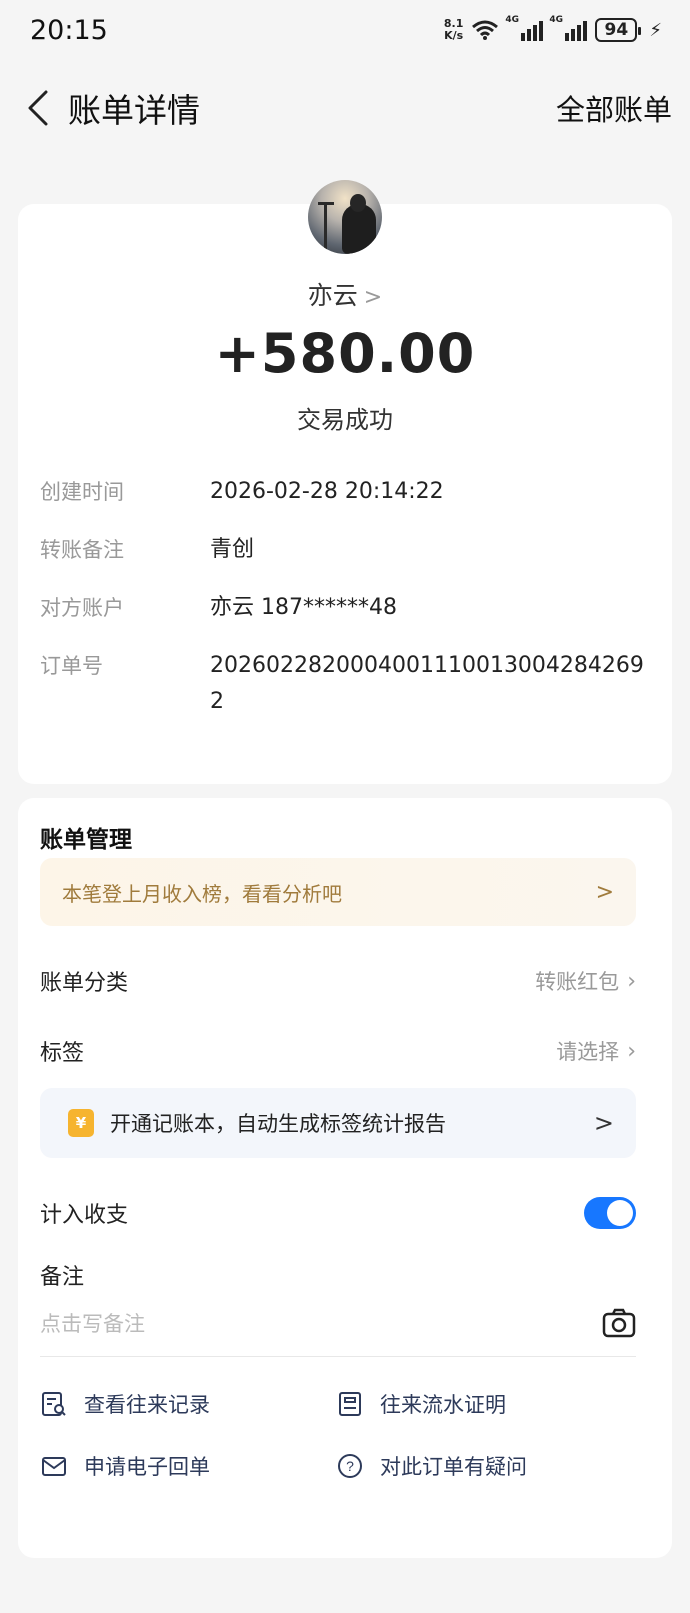  What do you see at coordinates (350, 1404) in the screenshot?
I see `statement-icon` at bounding box center [350, 1404].